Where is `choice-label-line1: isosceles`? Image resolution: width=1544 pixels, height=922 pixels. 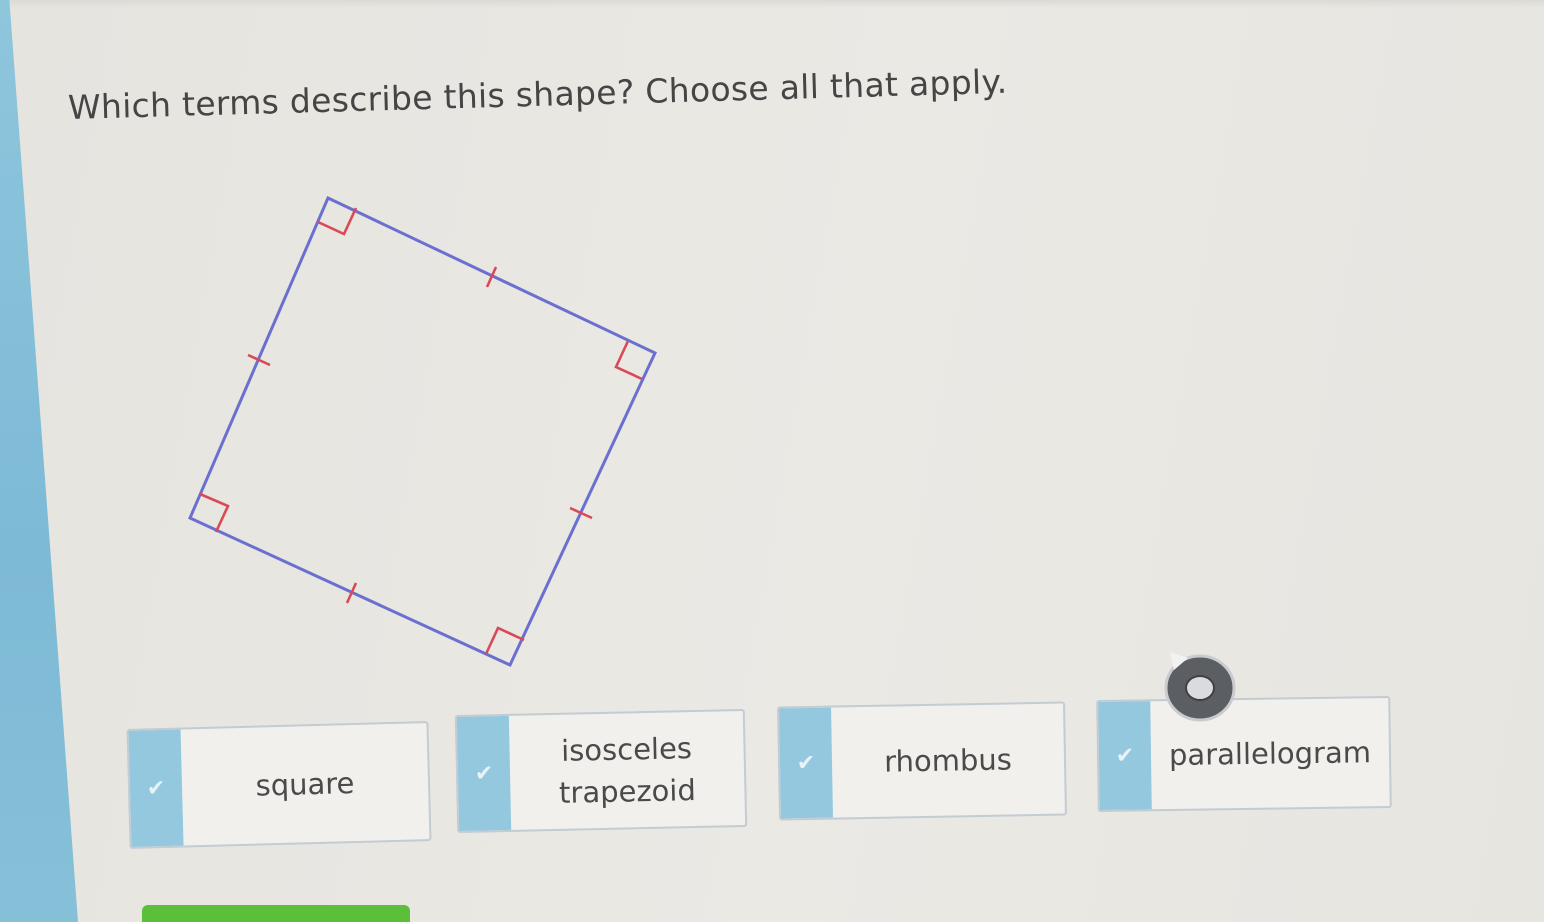
choice-label-line1: isosceles is located at coordinates (626, 749).